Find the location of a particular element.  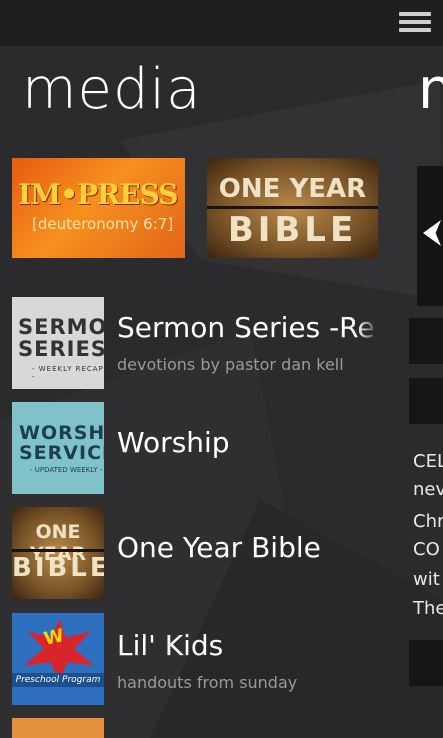

next-panel-text: wit is located at coordinates (426, 579).